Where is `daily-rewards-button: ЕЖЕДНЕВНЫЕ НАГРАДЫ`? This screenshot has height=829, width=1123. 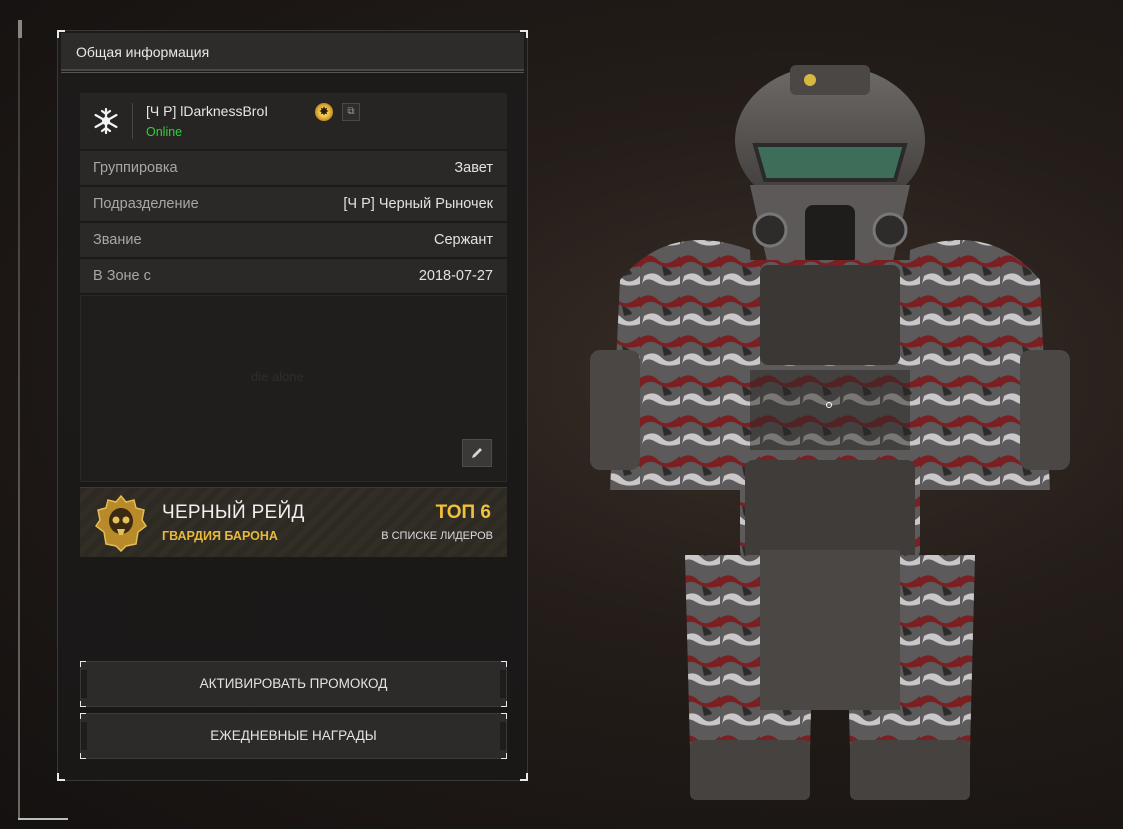 daily-rewards-button: ЕЖЕДНЕВНЫЕ НАГРАДЫ is located at coordinates (293, 736).